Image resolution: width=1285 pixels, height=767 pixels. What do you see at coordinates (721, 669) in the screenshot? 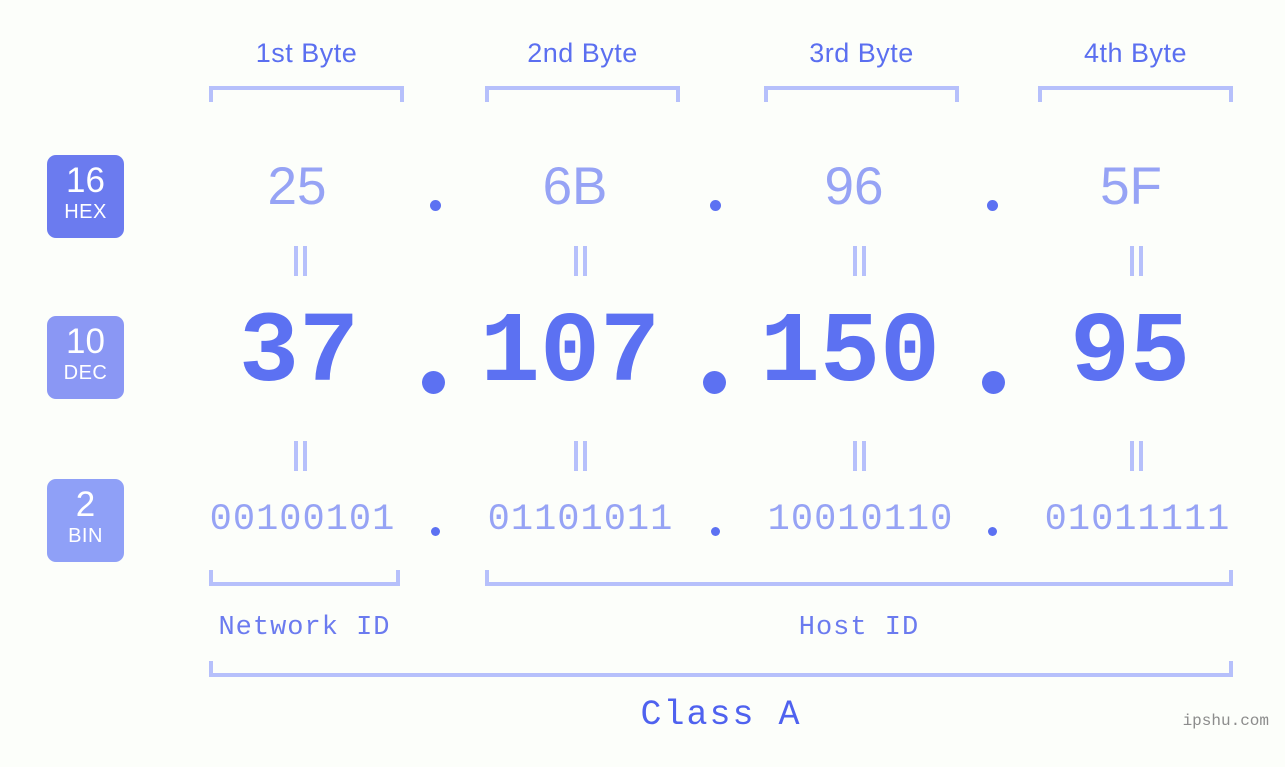
I see `class-bracket` at bounding box center [721, 669].